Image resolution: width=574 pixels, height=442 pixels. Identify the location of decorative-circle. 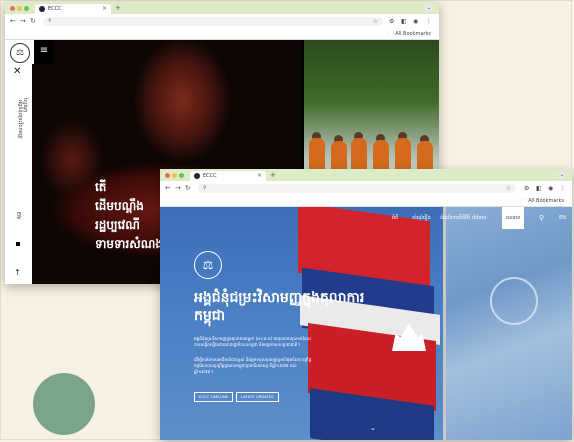
(64, 404).